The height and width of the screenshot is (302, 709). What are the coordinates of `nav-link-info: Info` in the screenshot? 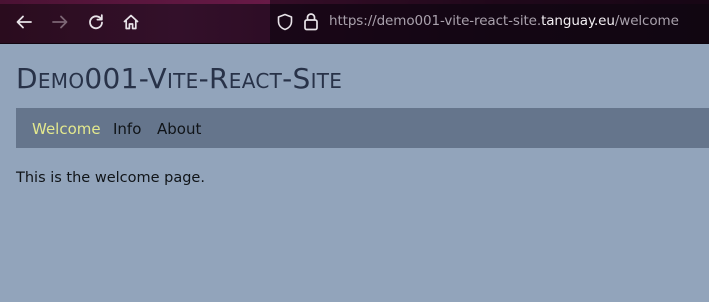 It's located at (127, 129).